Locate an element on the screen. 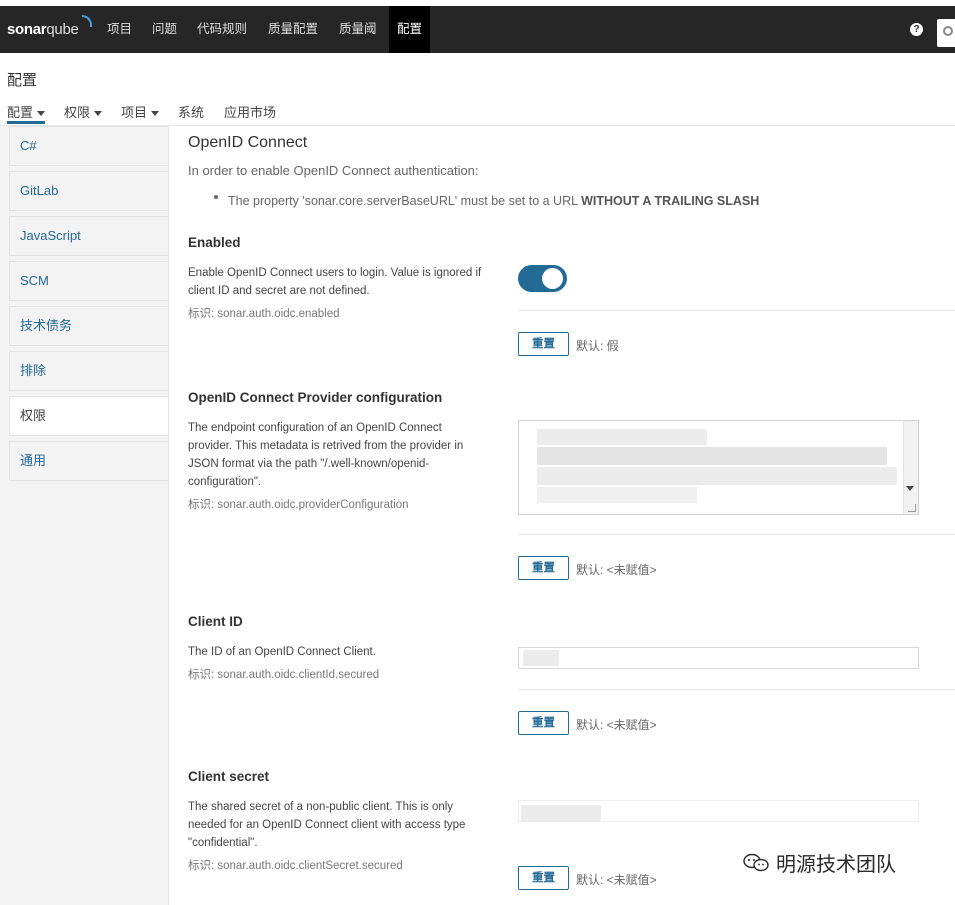 This screenshot has width=955, height=905. setting-description-client-id: The ID of an OpenID Connect Client. is located at coordinates (282, 652).